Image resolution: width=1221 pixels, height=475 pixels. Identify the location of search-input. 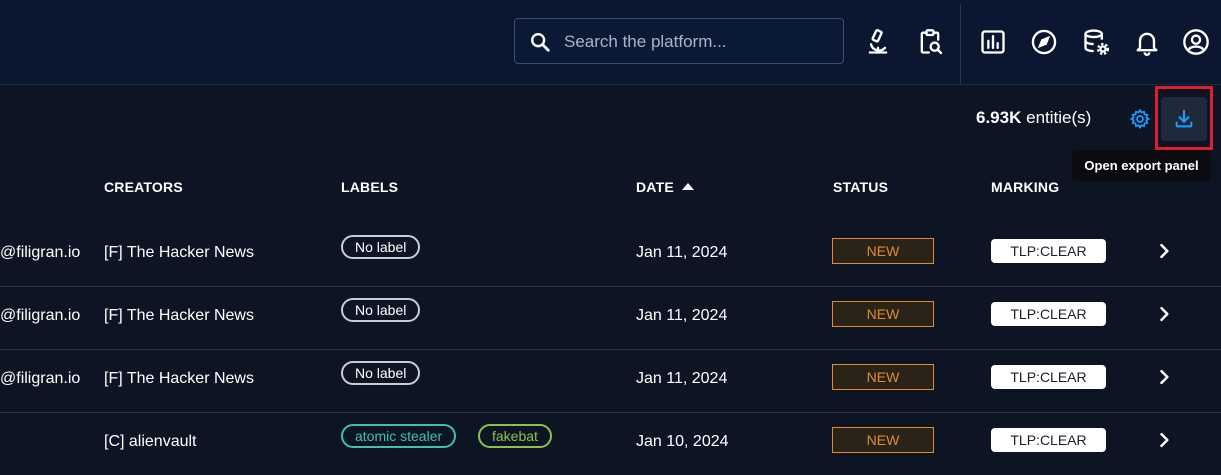
(699, 42).